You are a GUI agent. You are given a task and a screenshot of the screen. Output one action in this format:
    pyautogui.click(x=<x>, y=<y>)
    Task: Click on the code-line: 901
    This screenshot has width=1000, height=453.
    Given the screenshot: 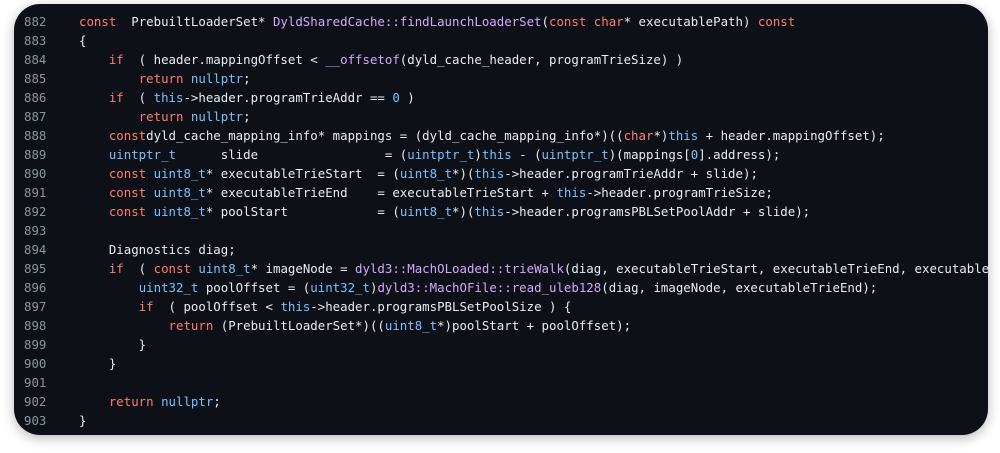 What is the action you would take?
    pyautogui.click(x=501, y=382)
    